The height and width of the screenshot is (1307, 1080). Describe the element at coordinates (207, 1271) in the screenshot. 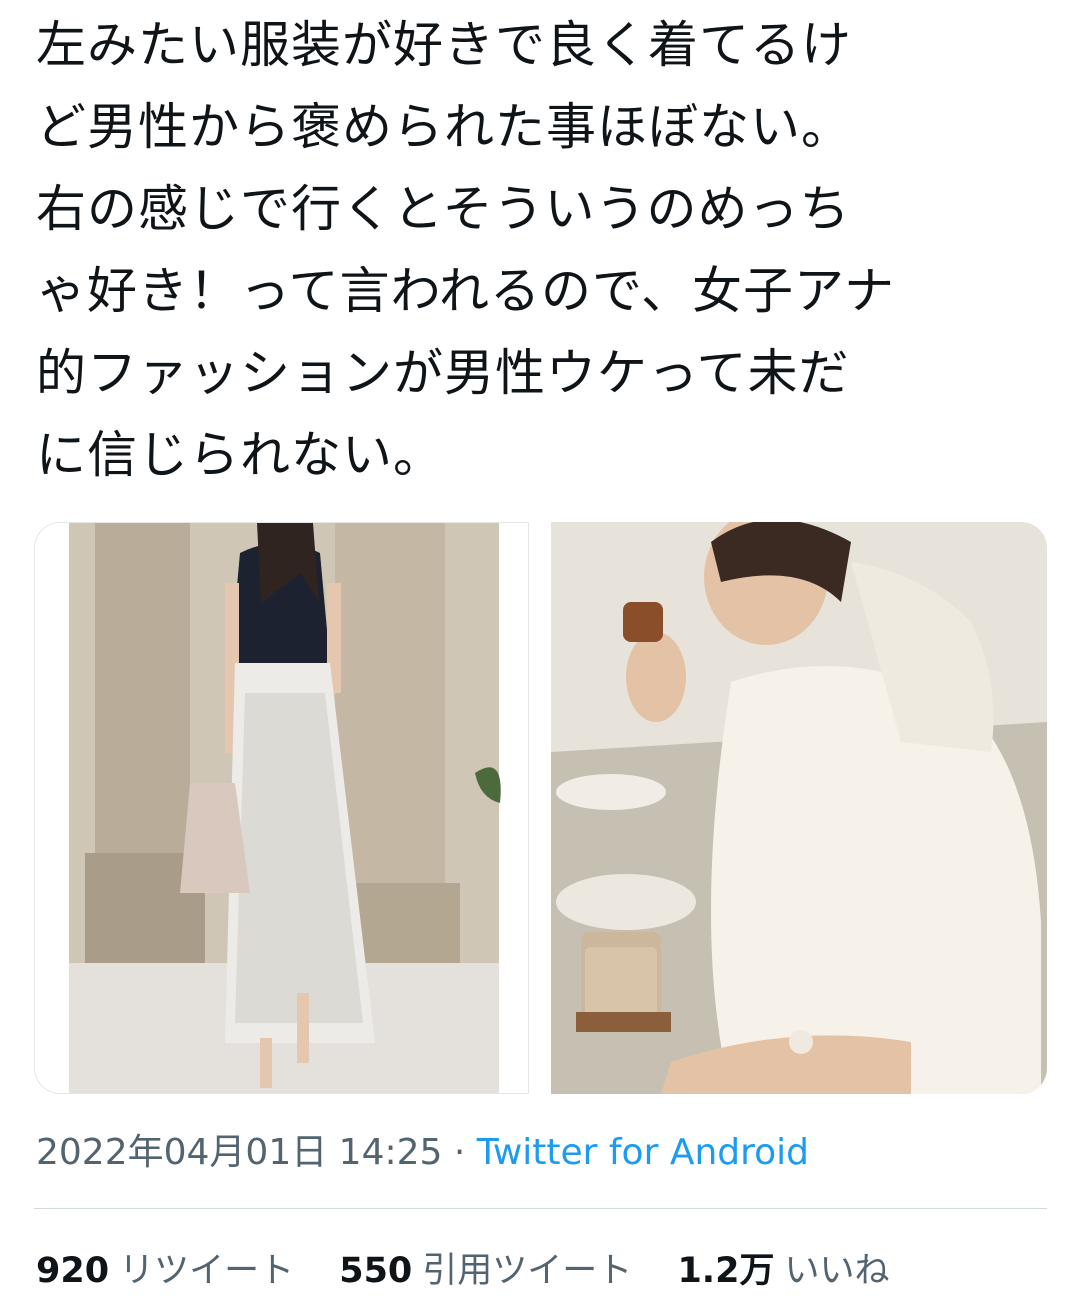

I see `stat-label: リツイート` at that location.